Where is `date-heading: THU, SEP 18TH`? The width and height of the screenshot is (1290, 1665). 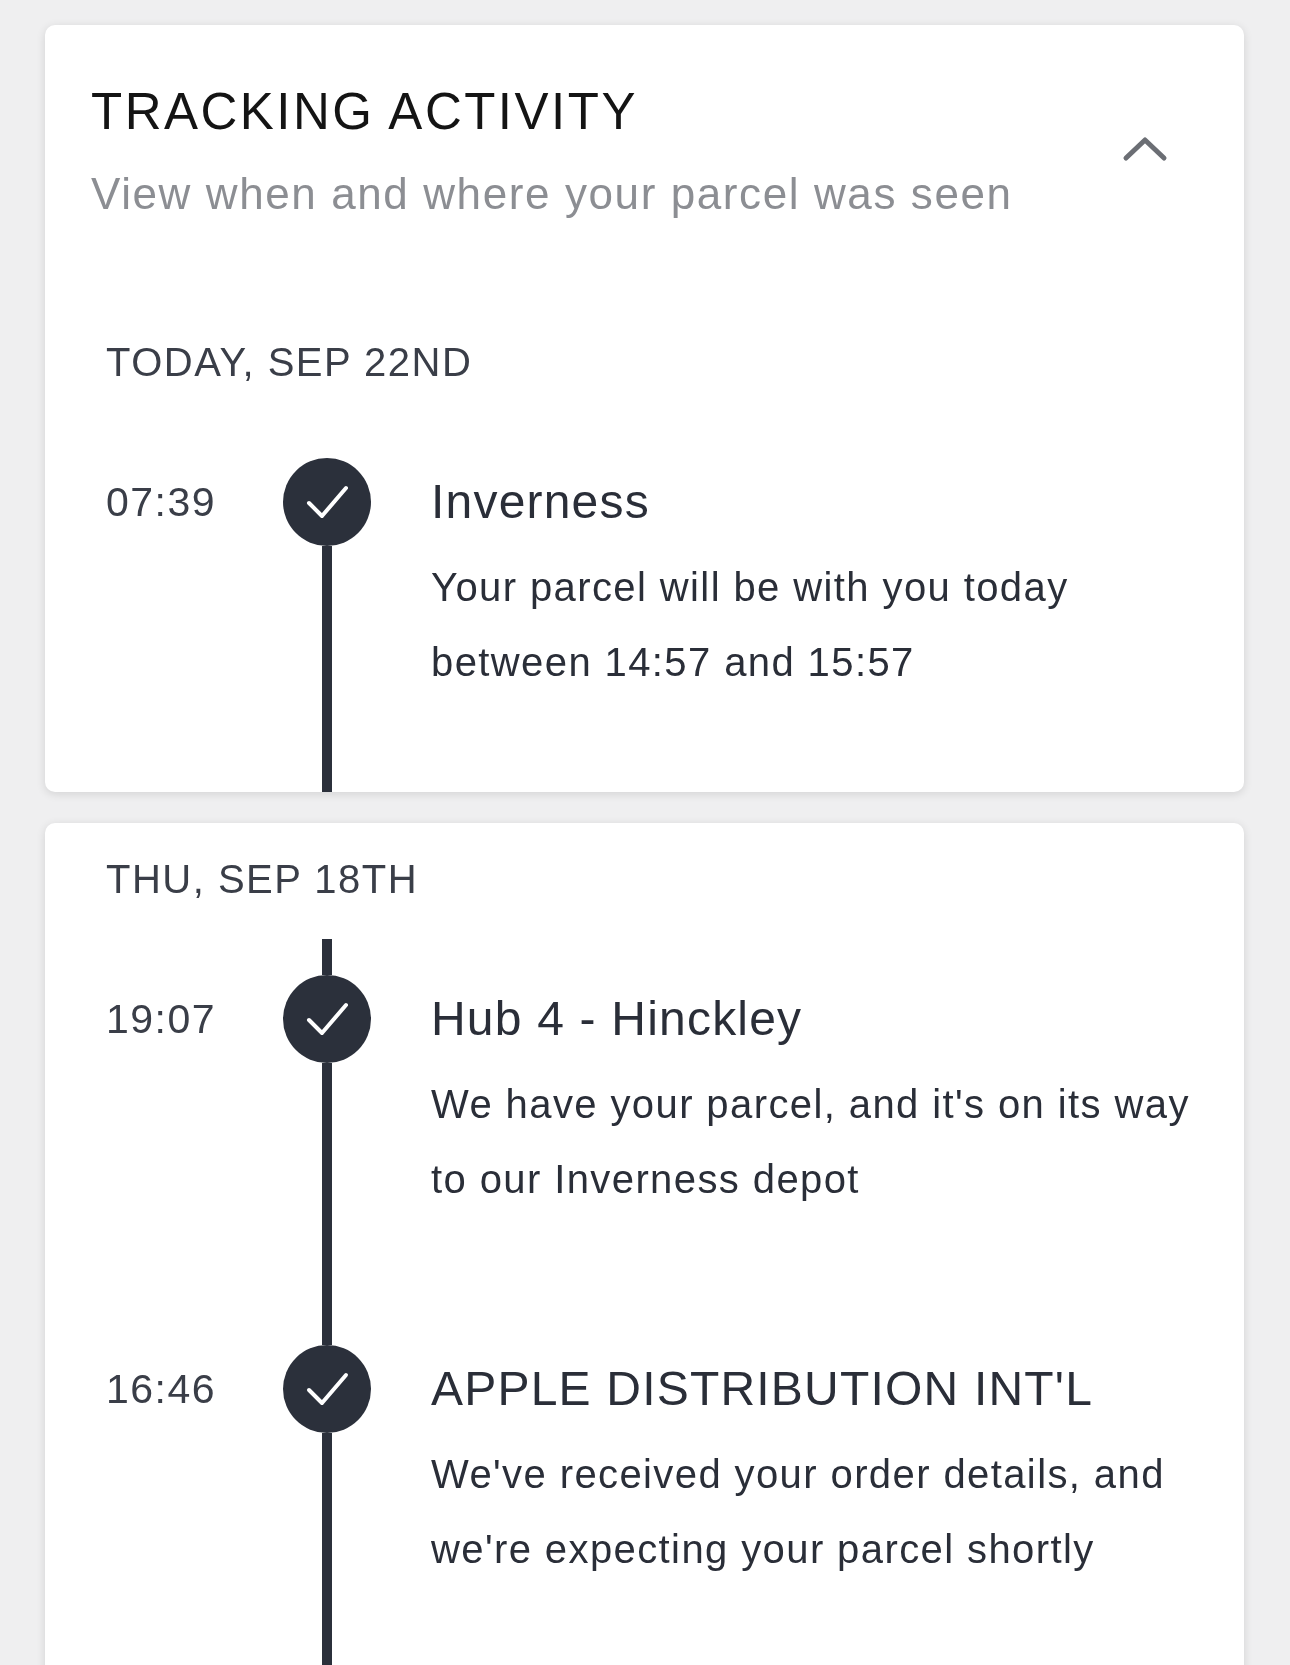 date-heading: THU, SEP 18TH is located at coordinates (262, 879).